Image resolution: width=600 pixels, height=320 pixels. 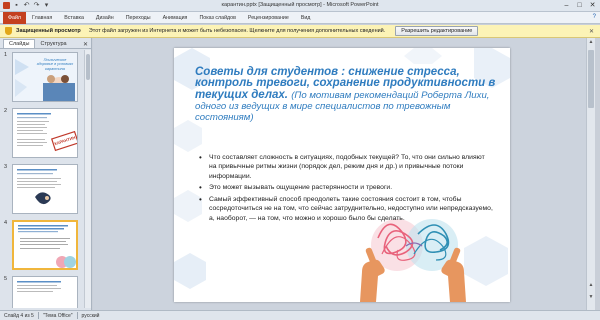 I want to click on maximize-icon: □, so click(x=579, y=5).